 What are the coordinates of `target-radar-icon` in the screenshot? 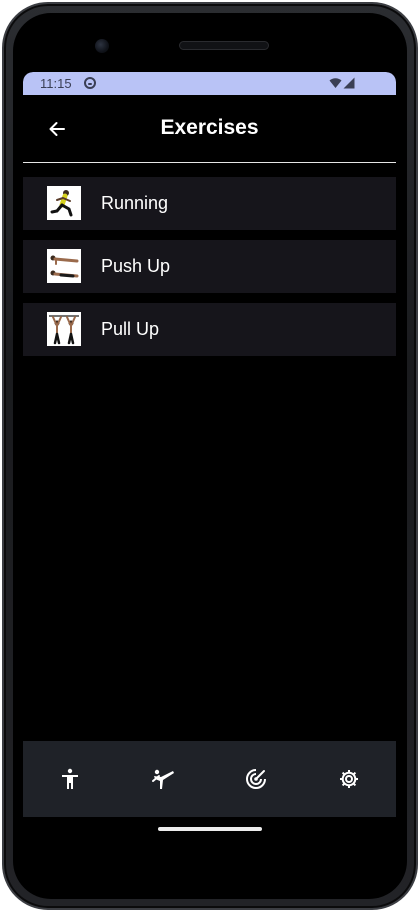 It's located at (256, 779).